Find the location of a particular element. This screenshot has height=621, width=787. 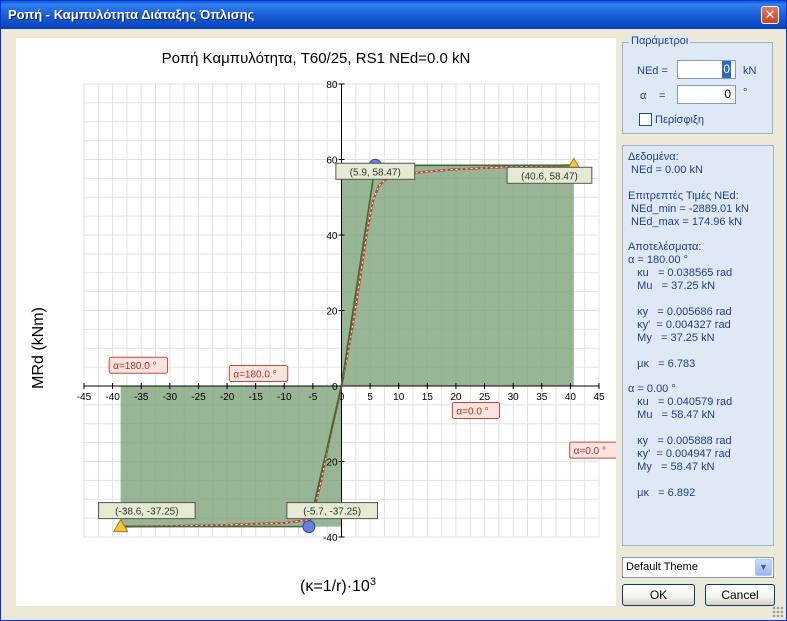

results-line: κy' = 0.004327 rad is located at coordinates (679, 324).